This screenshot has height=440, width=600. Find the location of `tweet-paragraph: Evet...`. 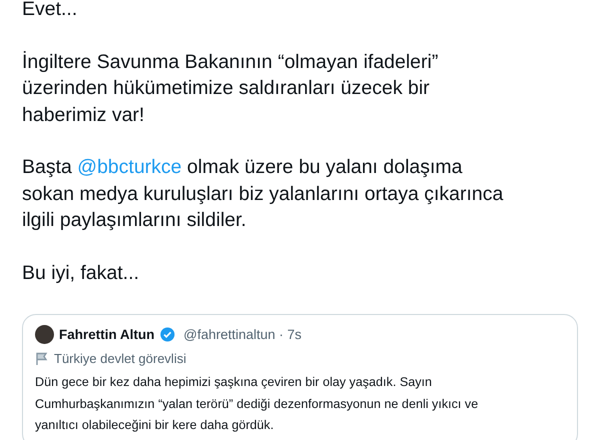

tweet-paragraph: Evet... is located at coordinates (50, 11).